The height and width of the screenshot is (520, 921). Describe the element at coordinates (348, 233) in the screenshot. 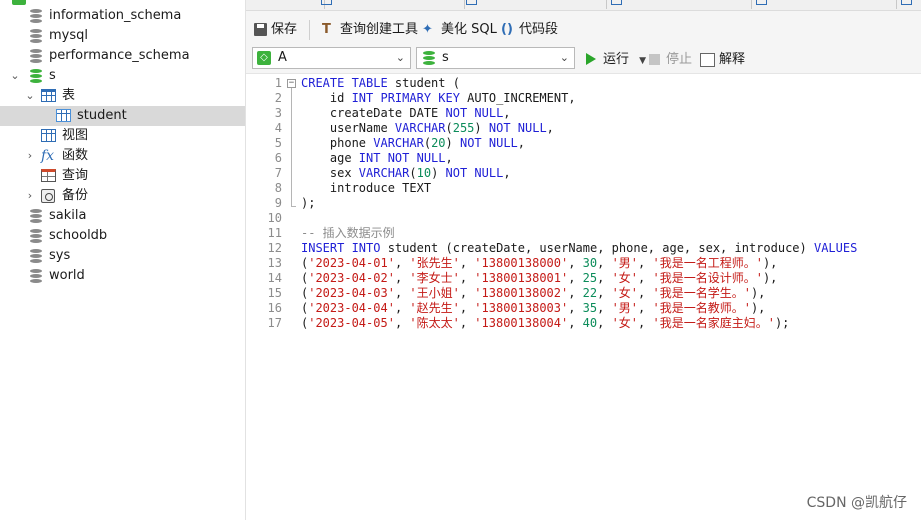

I see `code-token: -- 插入数据示例` at that location.